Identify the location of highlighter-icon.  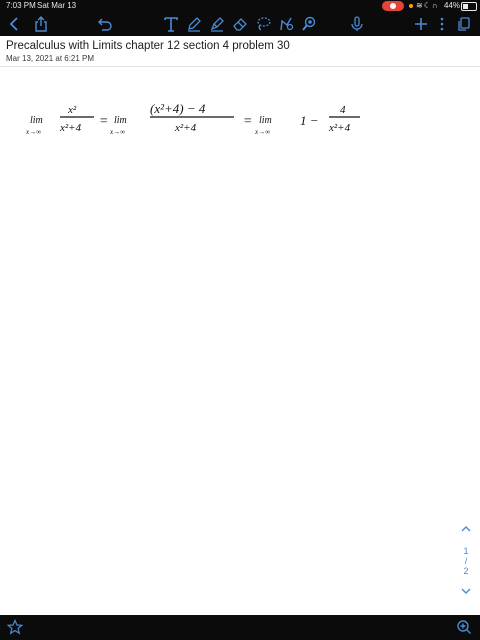
(217, 24).